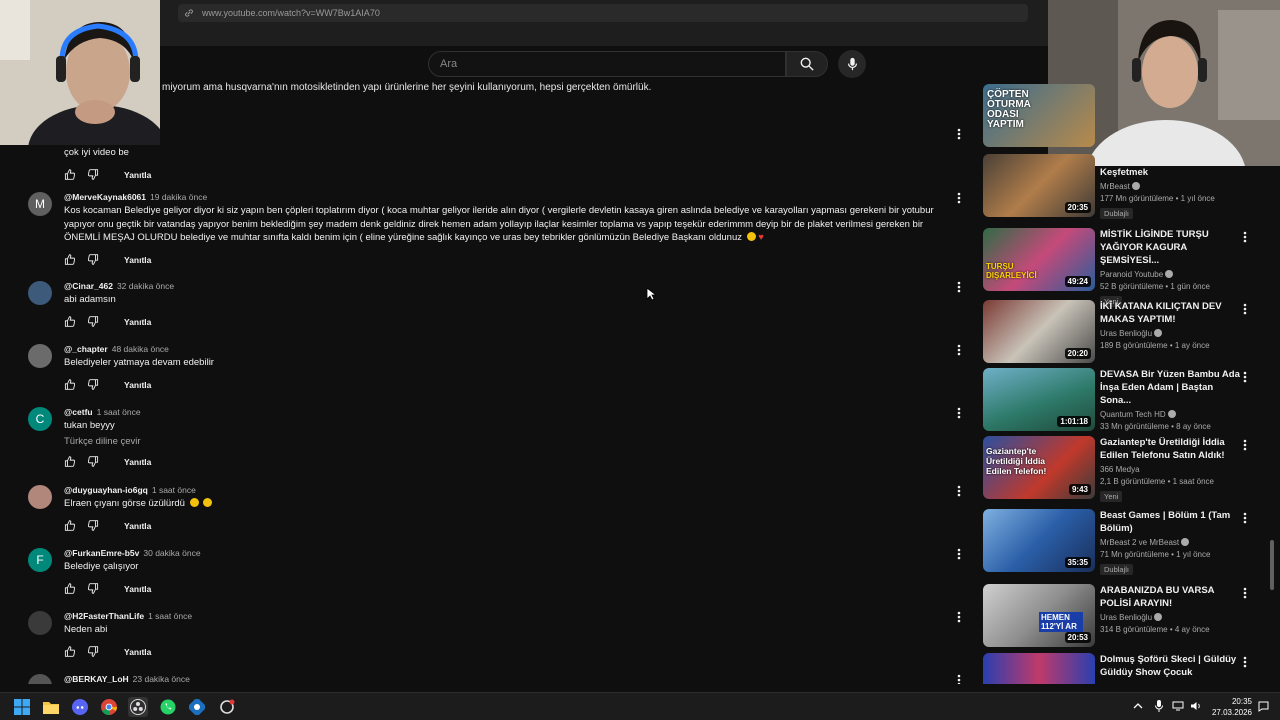  I want to click on video-title: Keşfetmek, so click(1170, 172).